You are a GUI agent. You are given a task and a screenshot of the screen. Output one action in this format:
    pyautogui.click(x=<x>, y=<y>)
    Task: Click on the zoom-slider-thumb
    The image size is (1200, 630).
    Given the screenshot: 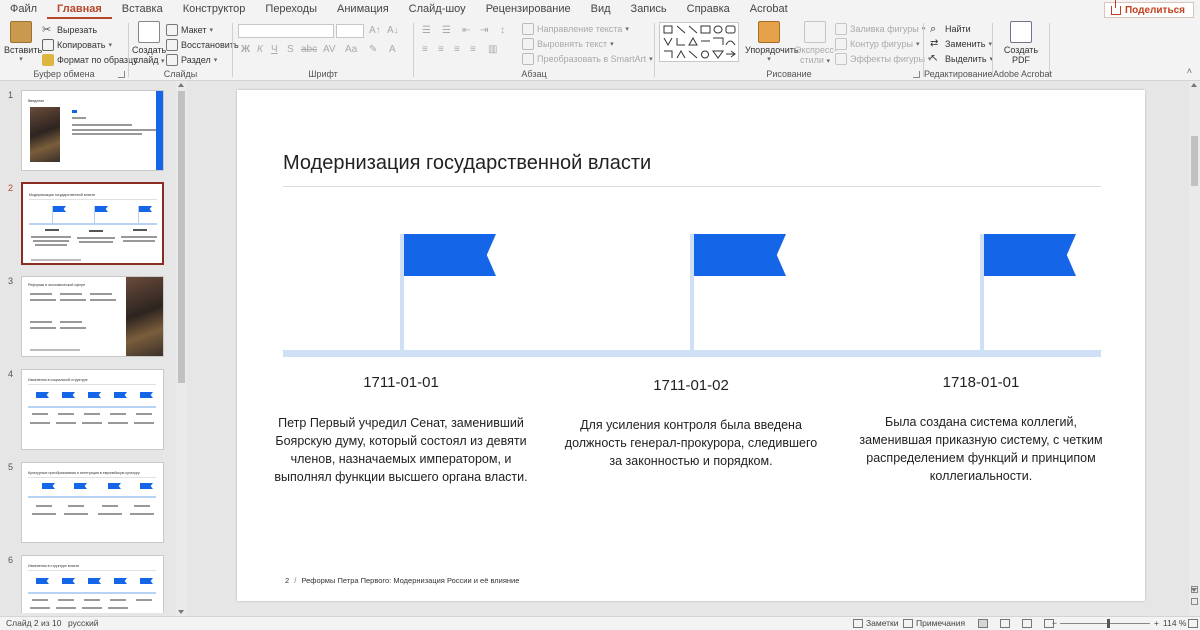 What is the action you would take?
    pyautogui.click(x=1108, y=623)
    